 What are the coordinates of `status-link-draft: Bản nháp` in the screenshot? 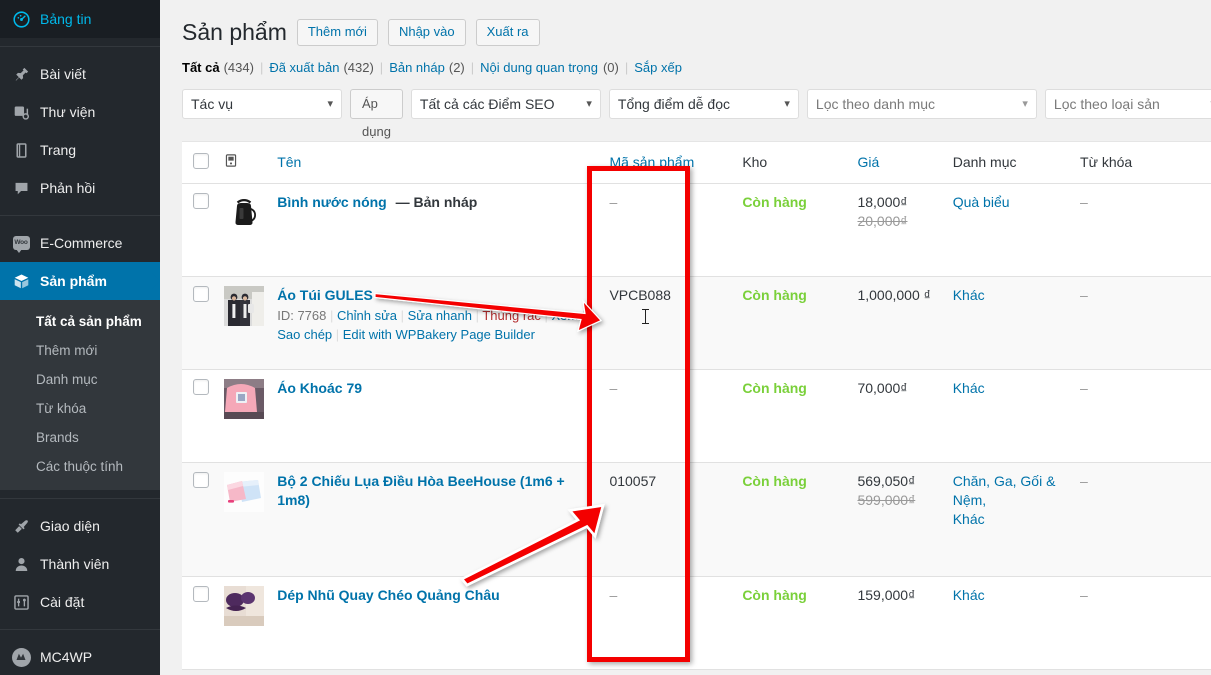 It's located at (417, 67).